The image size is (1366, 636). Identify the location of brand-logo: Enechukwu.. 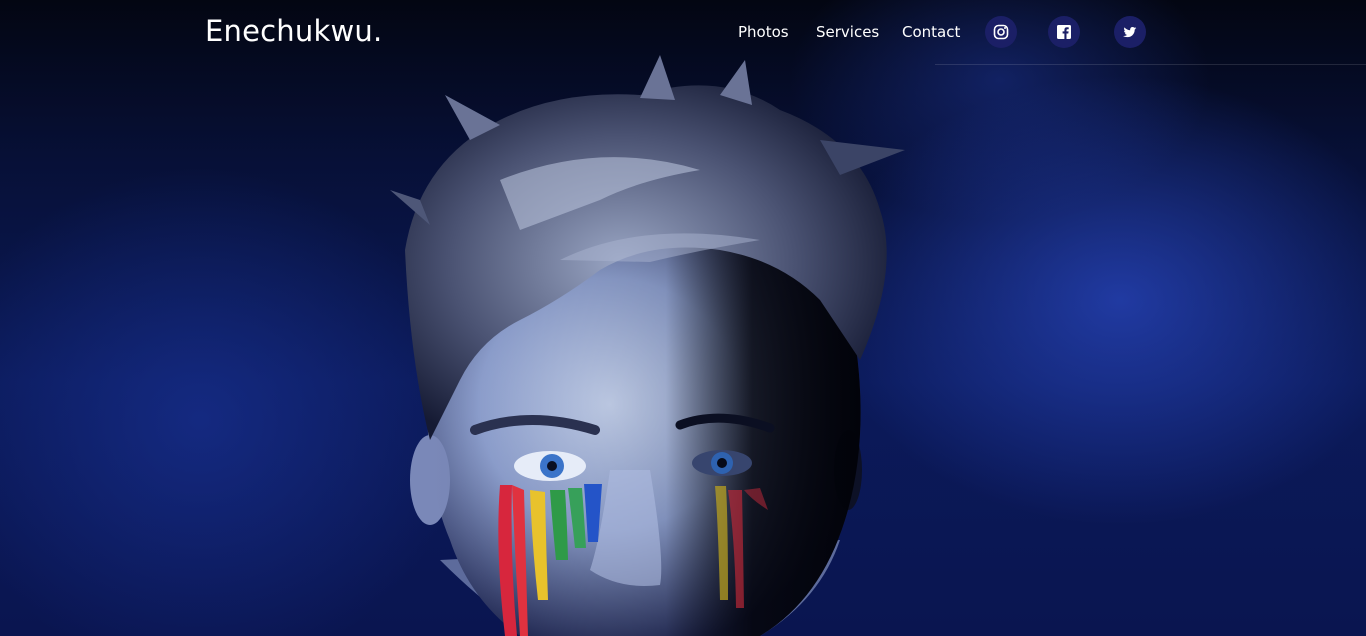
(293, 31).